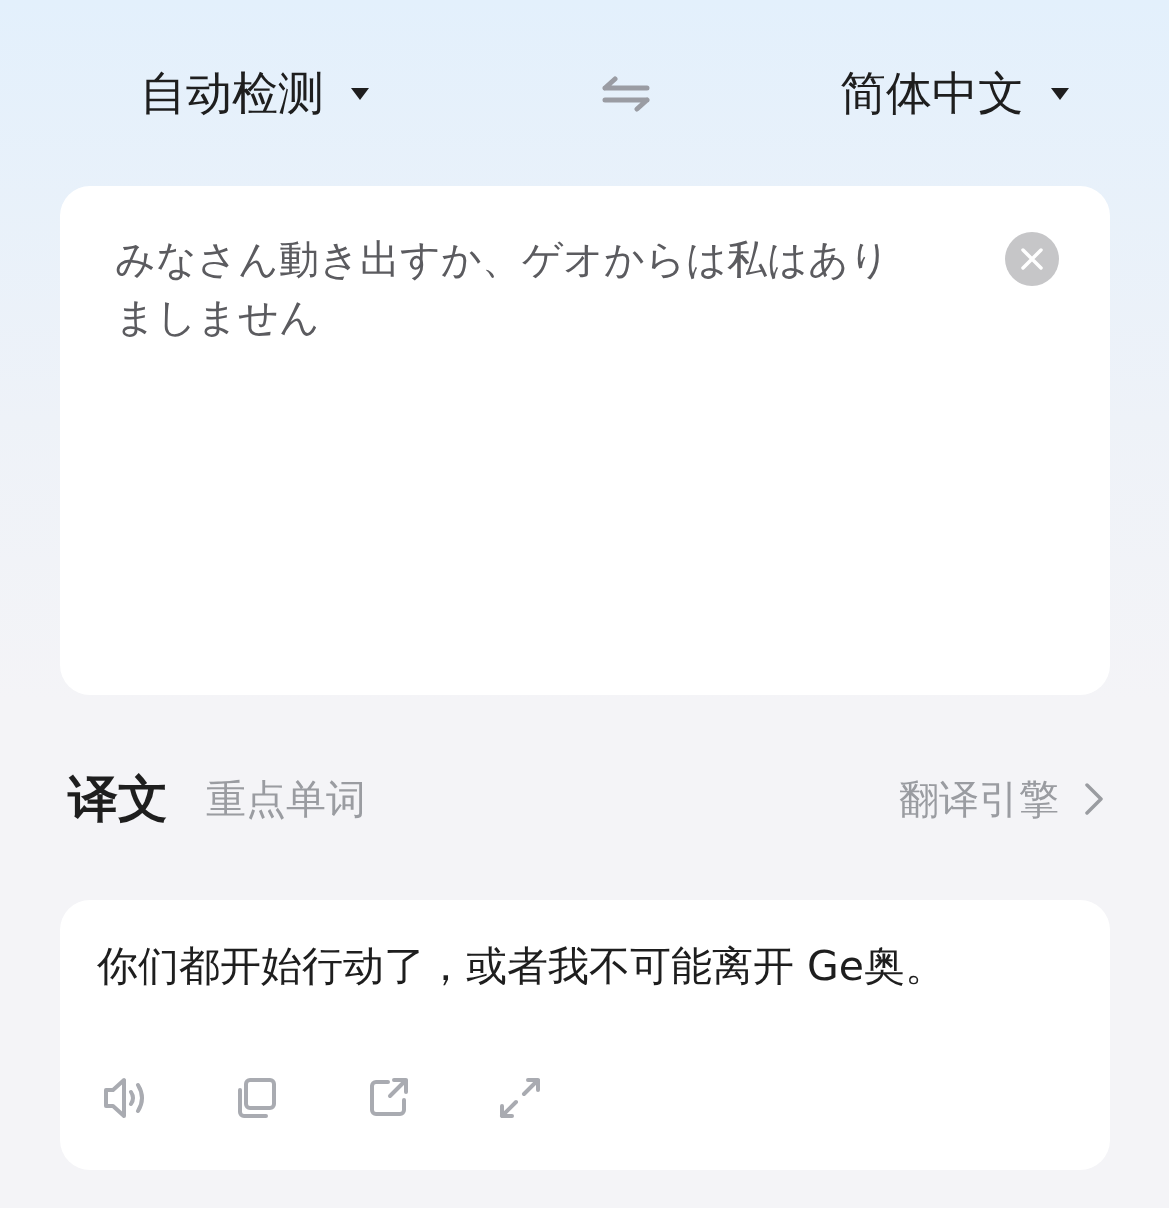 The image size is (1169, 1208). I want to click on clear-button, so click(1032, 259).